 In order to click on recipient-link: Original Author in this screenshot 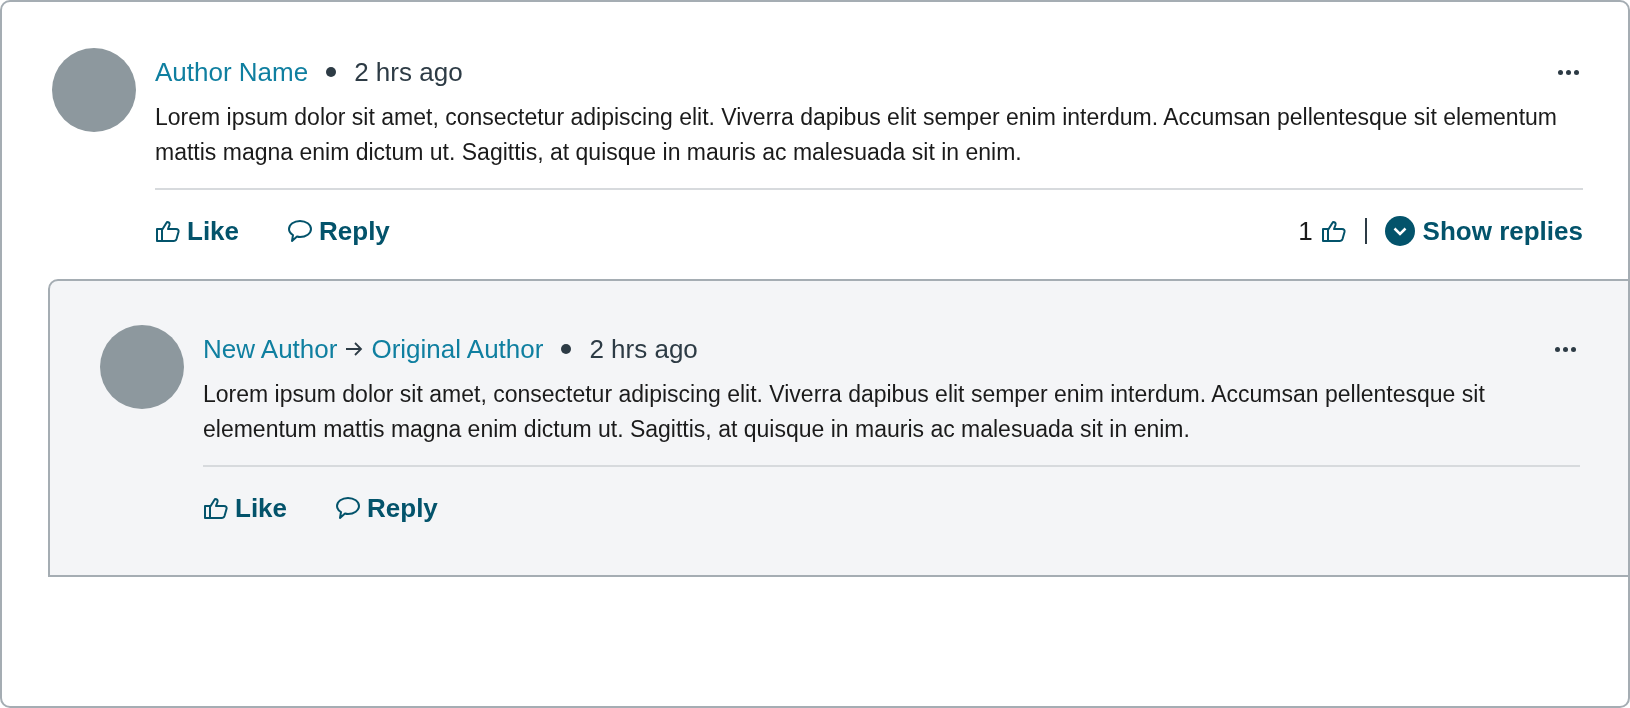, I will do `click(457, 349)`.